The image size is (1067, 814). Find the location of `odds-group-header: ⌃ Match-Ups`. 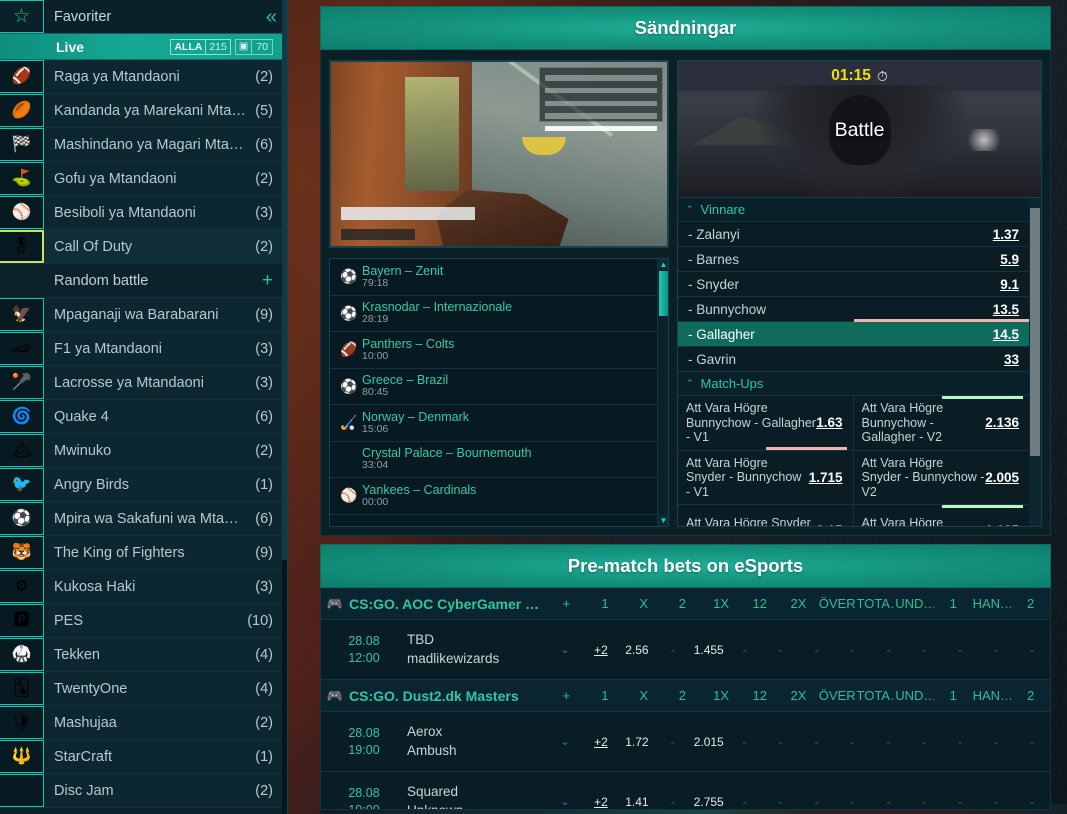

odds-group-header: ⌃ Match-Ups is located at coordinates (853, 384).